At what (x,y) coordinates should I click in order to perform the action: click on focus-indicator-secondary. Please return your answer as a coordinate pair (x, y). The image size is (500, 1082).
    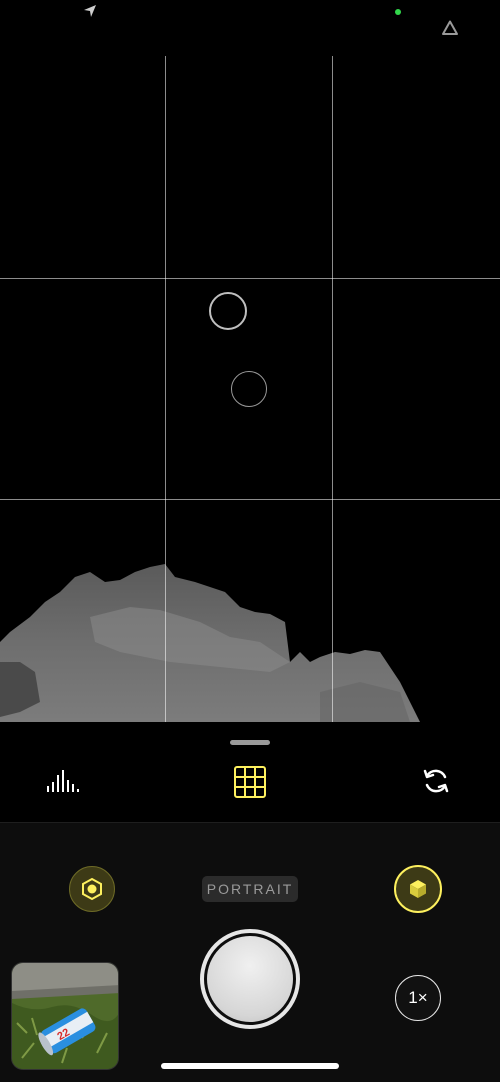
    Looking at the image, I should click on (249, 389).